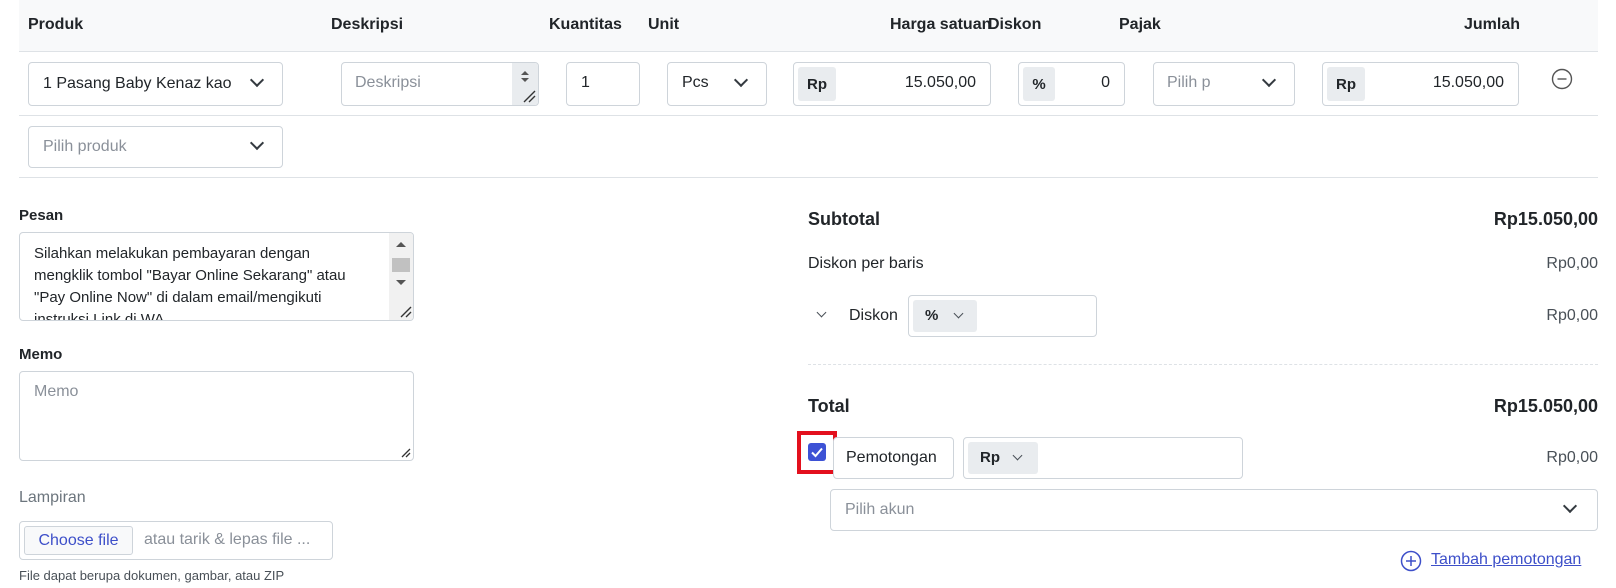 The image size is (1616, 588). Describe the element at coordinates (880, 509) in the screenshot. I see `account-placeholder: Pilih akun` at that location.